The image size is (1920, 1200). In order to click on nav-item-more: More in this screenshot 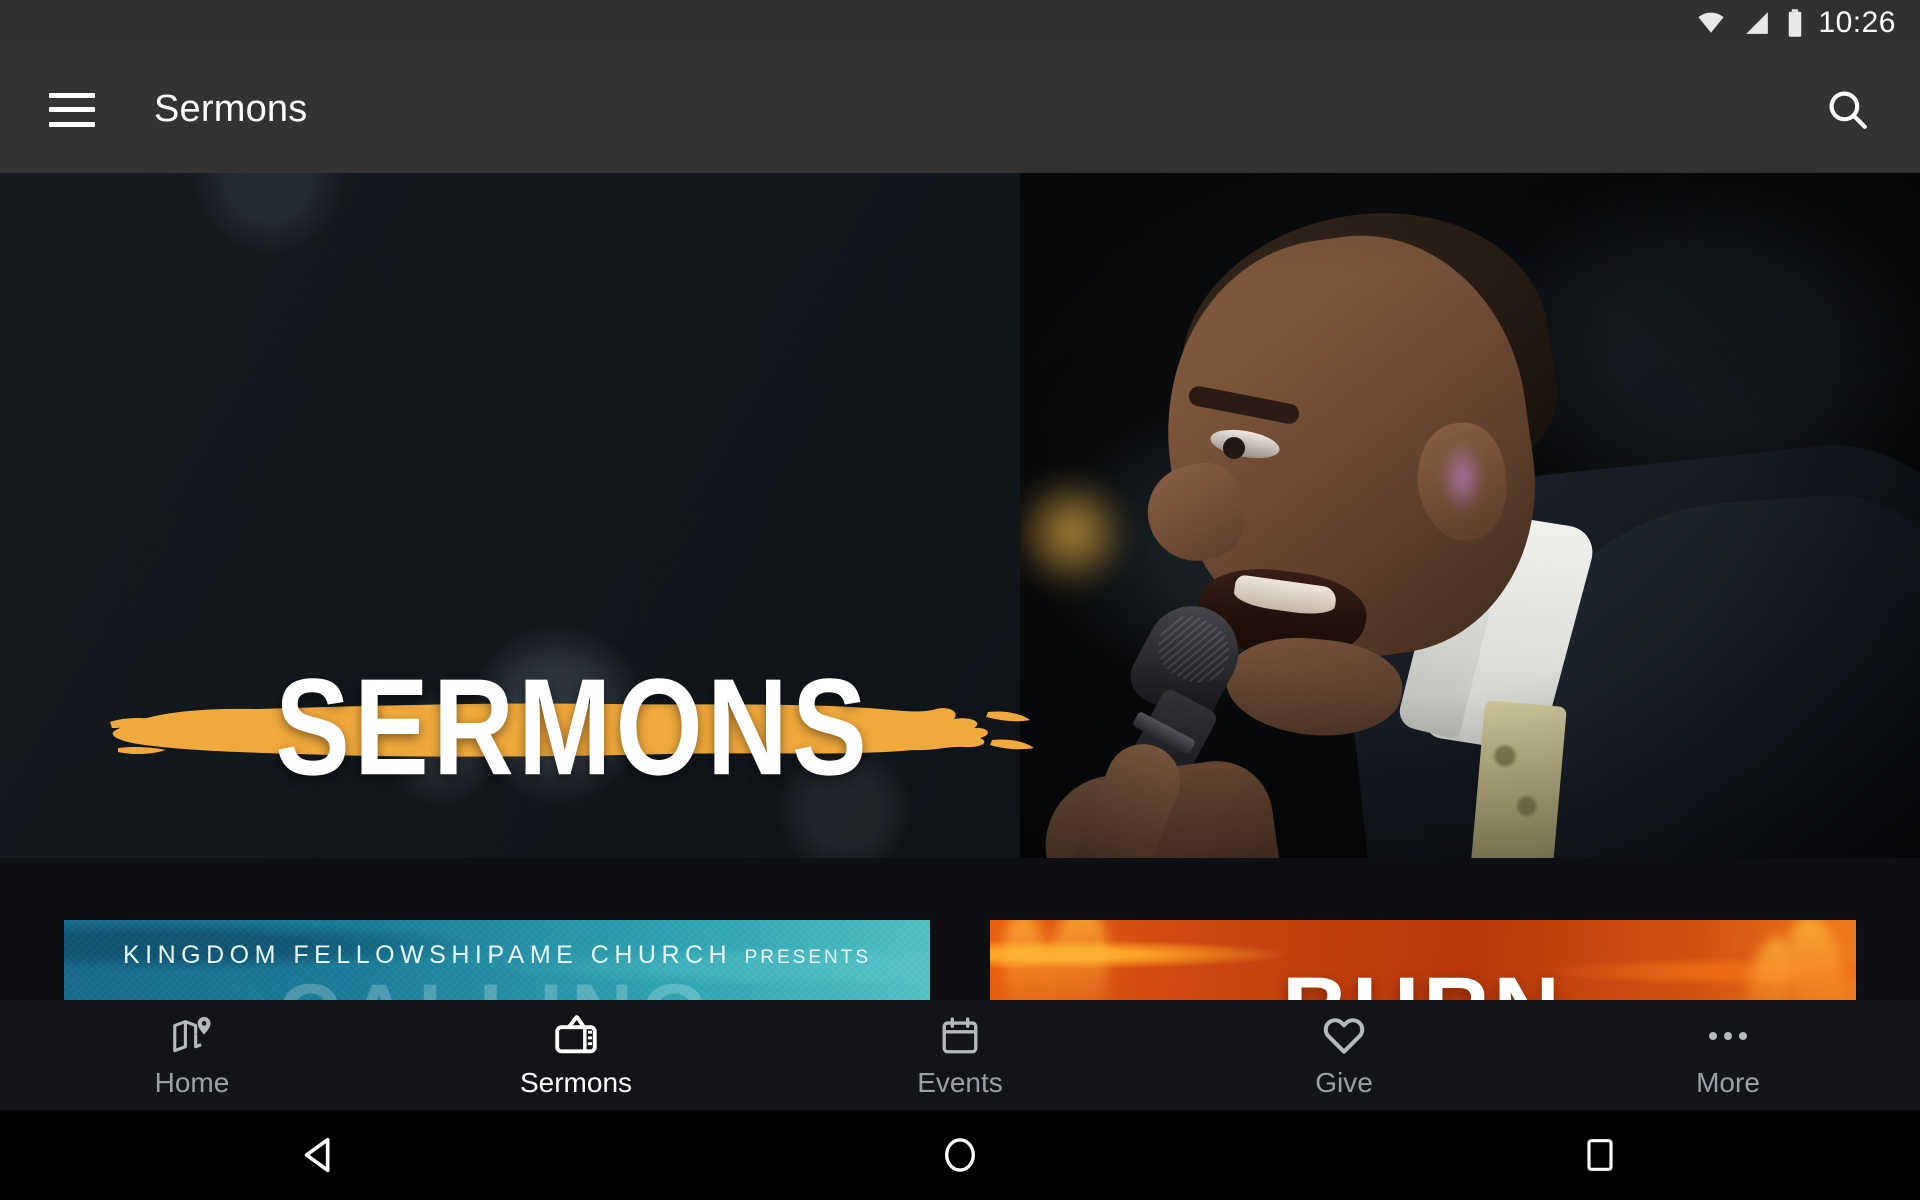, I will do `click(1728, 1055)`.